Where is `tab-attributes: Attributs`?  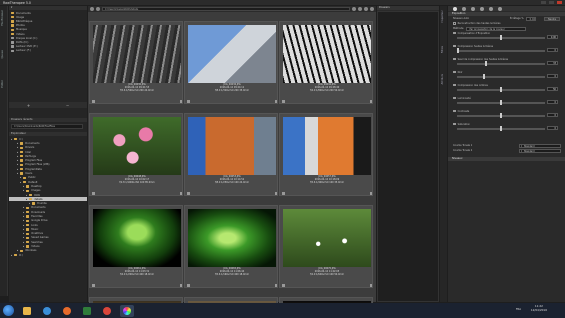
tab-attributes: Attributs is located at coordinates (442, 79).